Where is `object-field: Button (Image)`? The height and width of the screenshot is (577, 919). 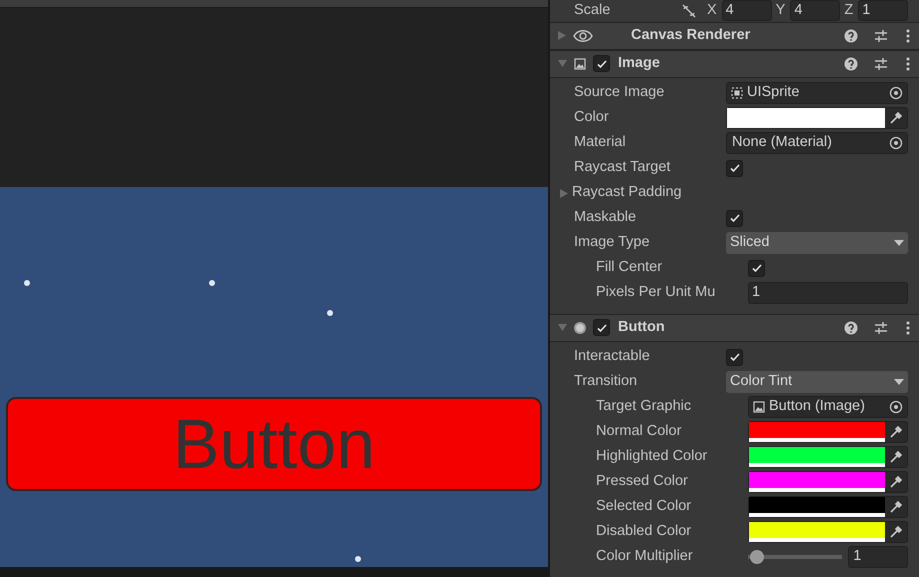
object-field: Button (Image) is located at coordinates (828, 407).